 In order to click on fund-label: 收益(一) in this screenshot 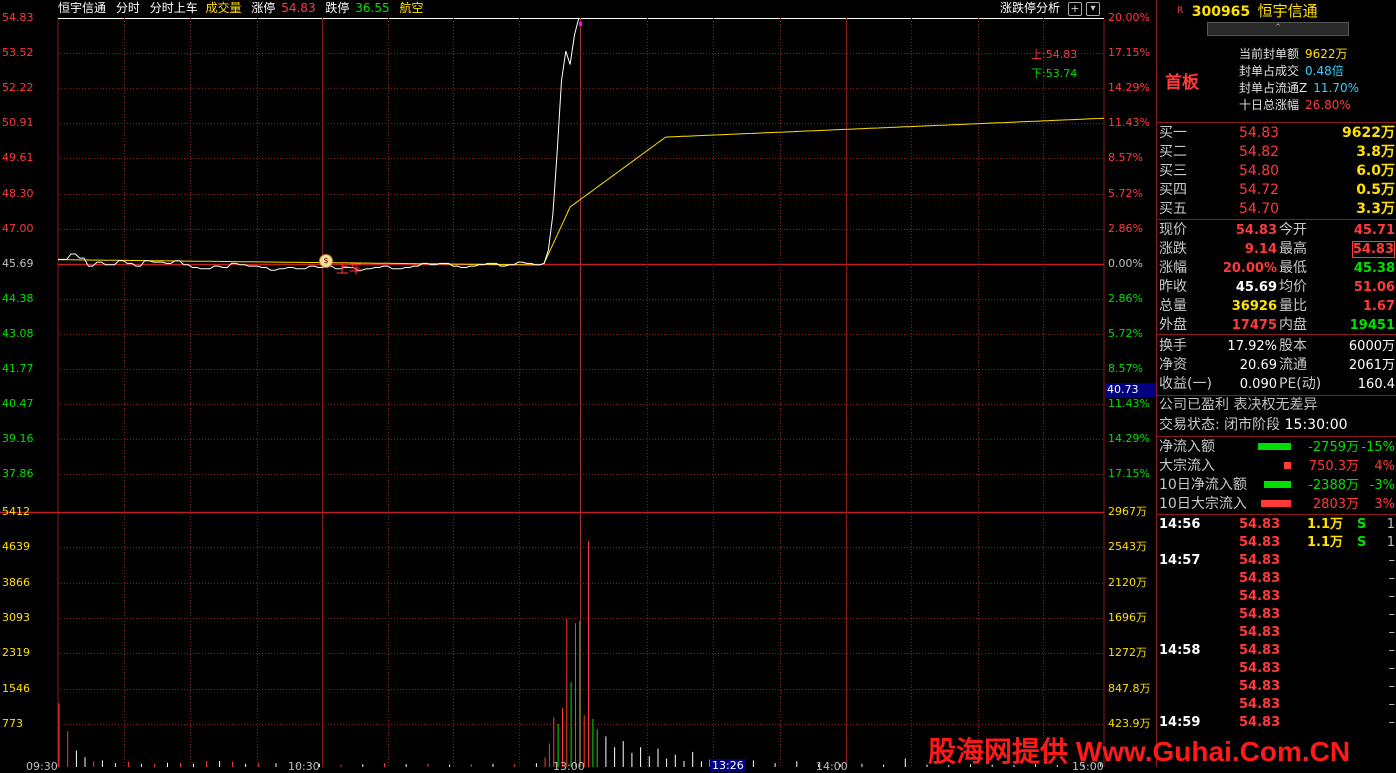, I will do `click(1185, 384)`.